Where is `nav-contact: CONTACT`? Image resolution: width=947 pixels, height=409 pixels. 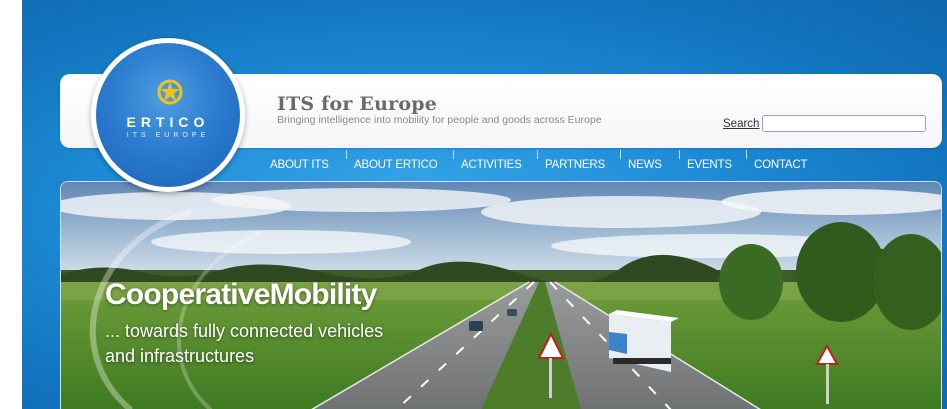
nav-contact: CONTACT is located at coordinates (785, 160).